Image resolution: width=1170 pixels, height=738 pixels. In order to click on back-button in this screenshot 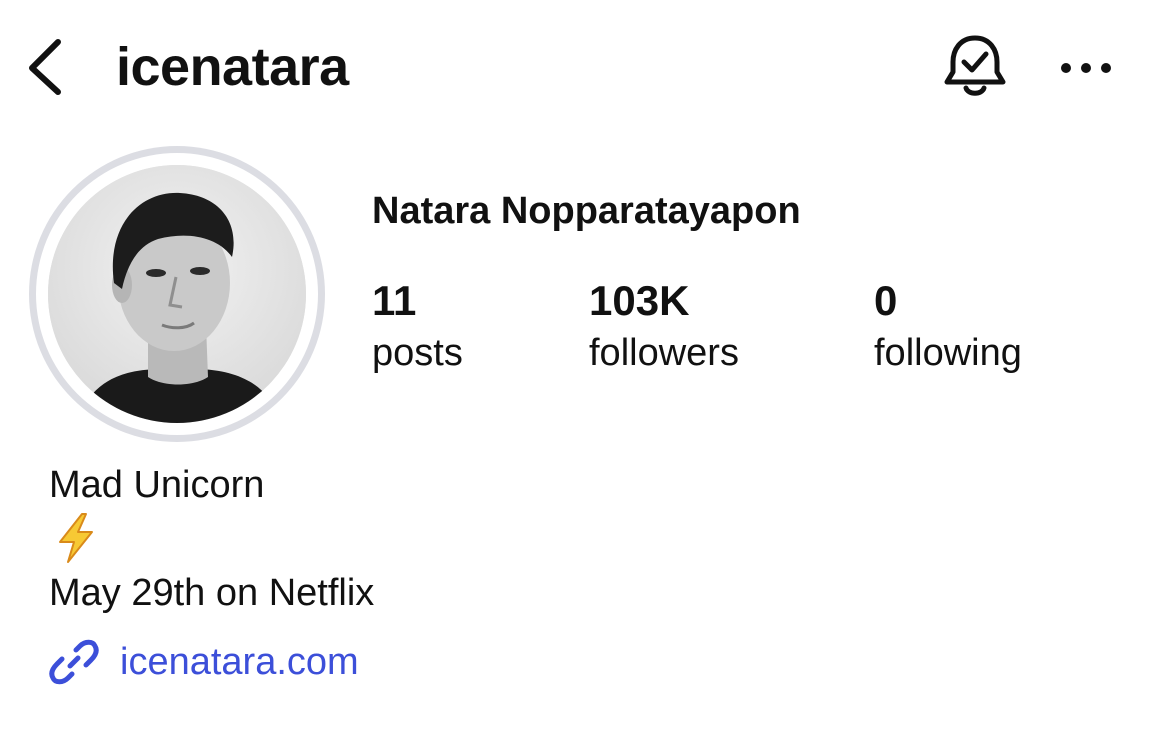, I will do `click(46, 66)`.